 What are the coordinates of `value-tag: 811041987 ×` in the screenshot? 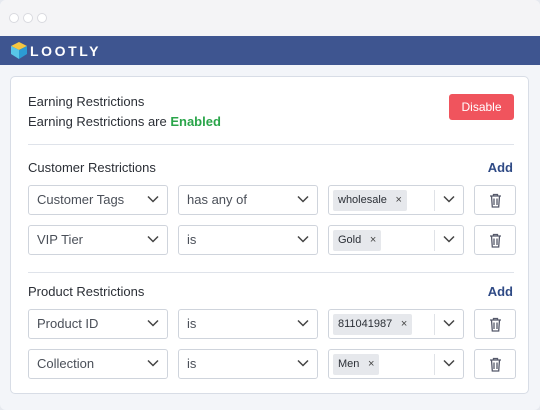 It's located at (373, 324).